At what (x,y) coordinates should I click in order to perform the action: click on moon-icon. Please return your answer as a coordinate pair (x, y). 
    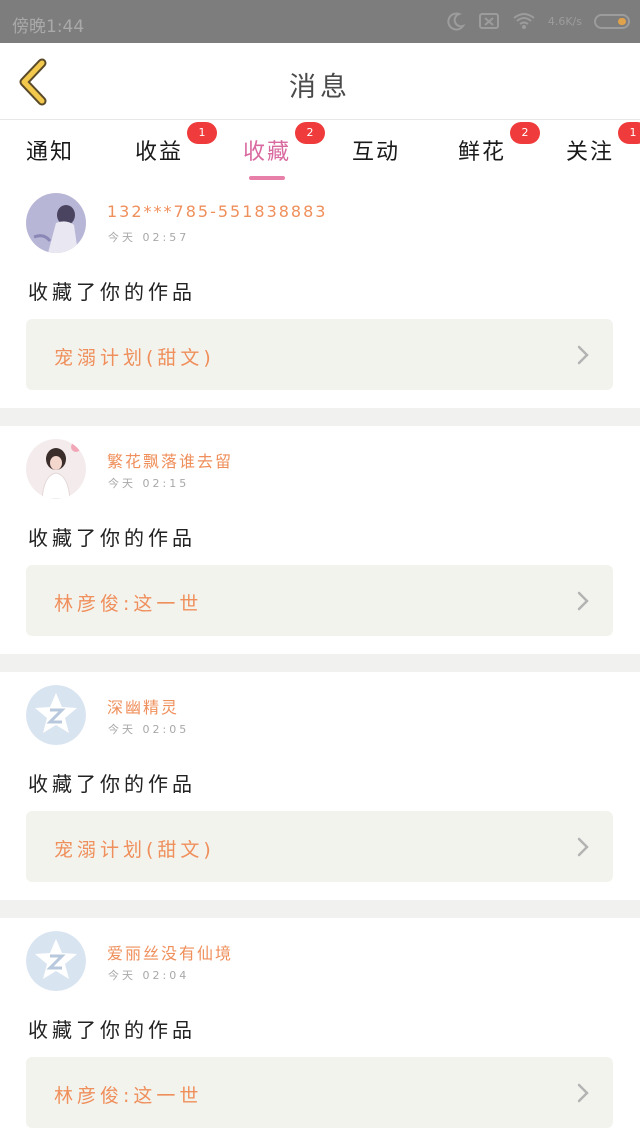
    Looking at the image, I should click on (456, 21).